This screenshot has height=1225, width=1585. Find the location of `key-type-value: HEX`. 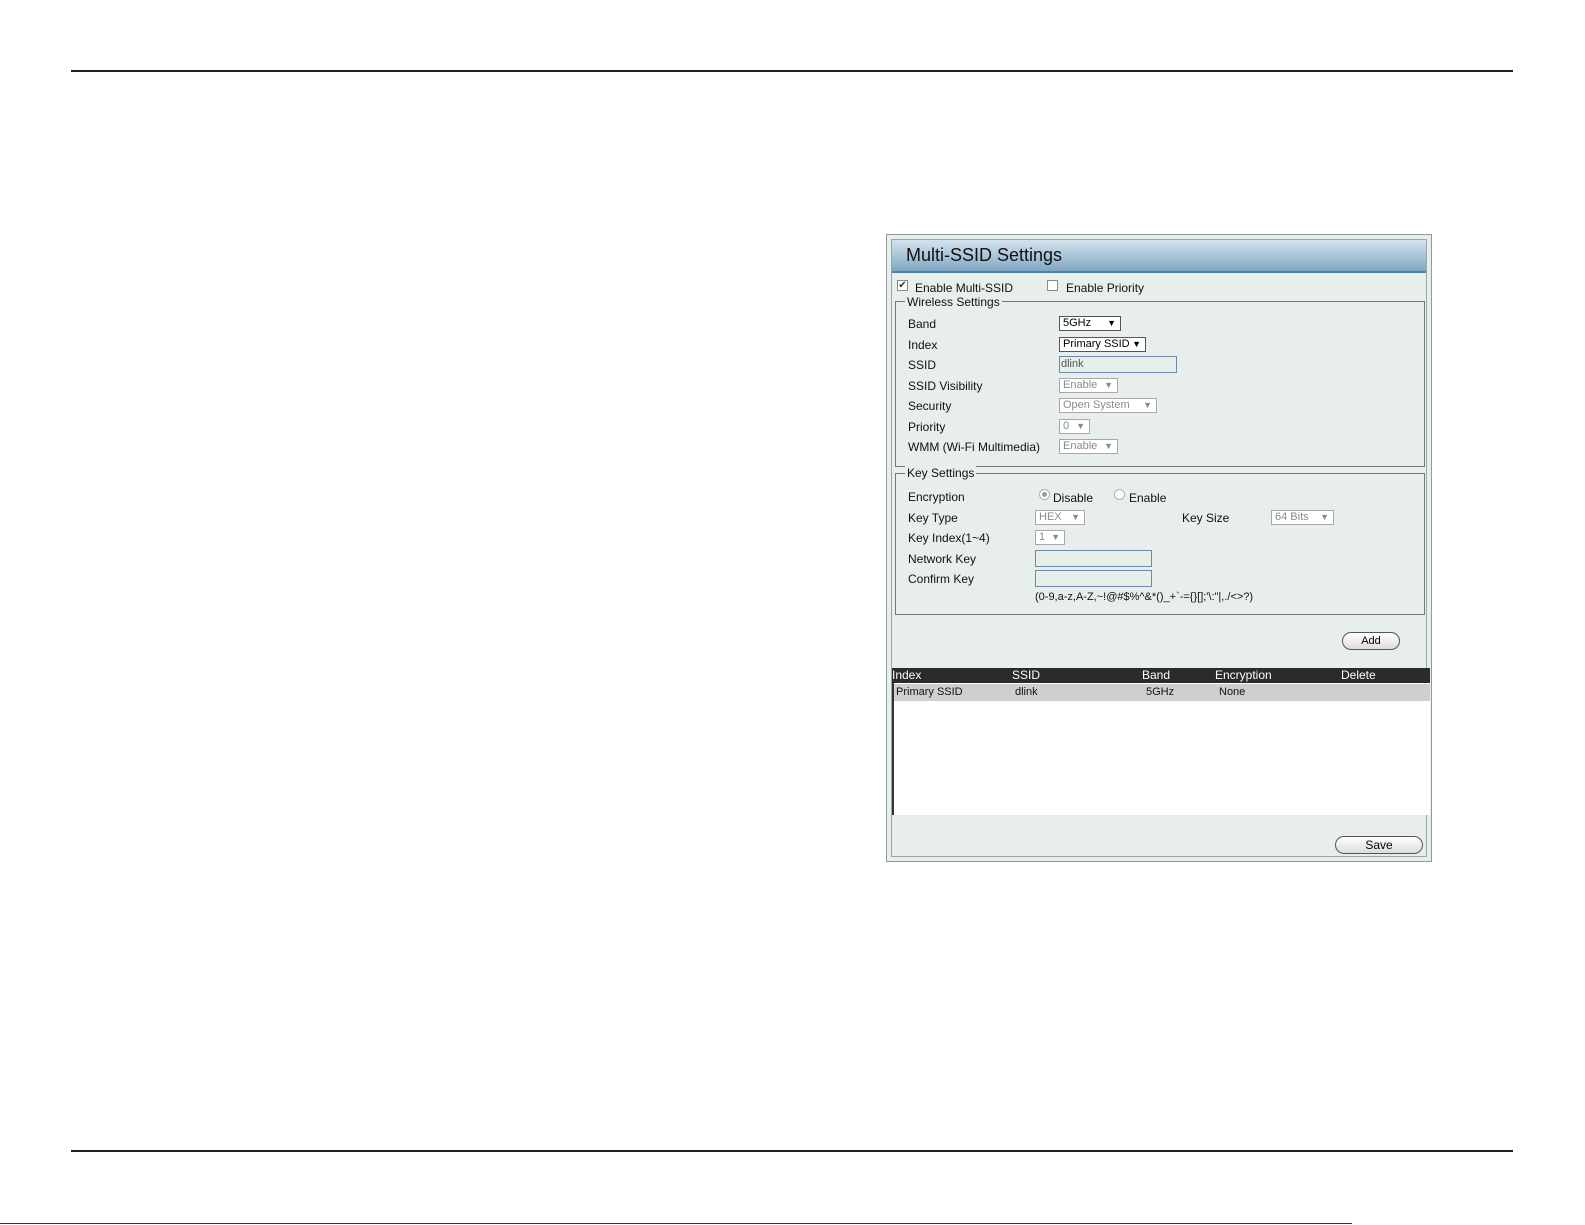

key-type-value: HEX is located at coordinates (1050, 517).